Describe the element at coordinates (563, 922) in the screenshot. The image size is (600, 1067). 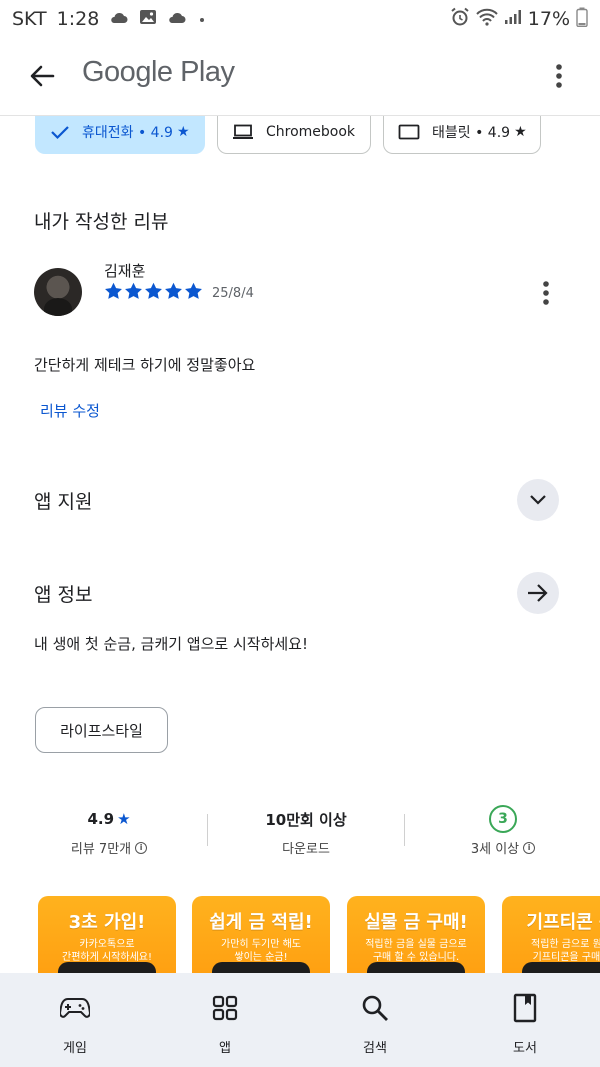
I see `screenshot-title: 기프티콘 구` at that location.